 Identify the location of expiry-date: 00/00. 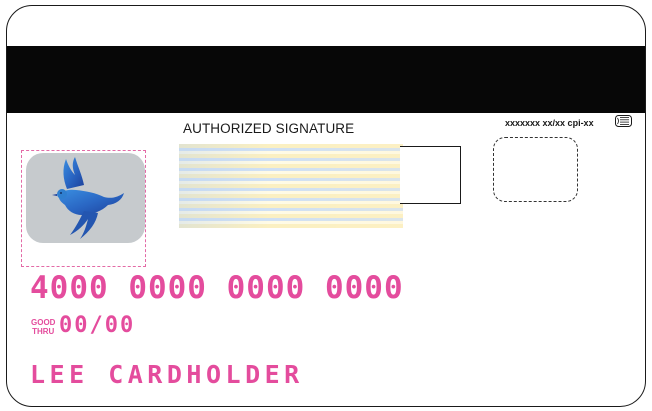
(97, 325).